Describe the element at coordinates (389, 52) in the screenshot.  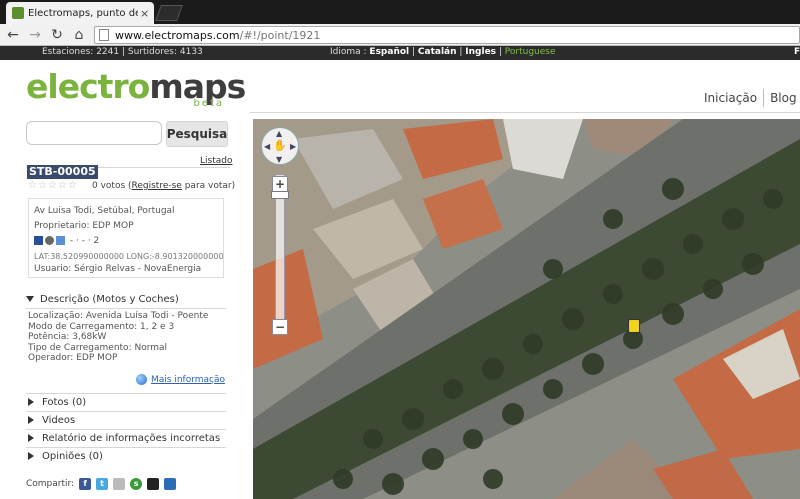
I see `language-es: Español` at that location.